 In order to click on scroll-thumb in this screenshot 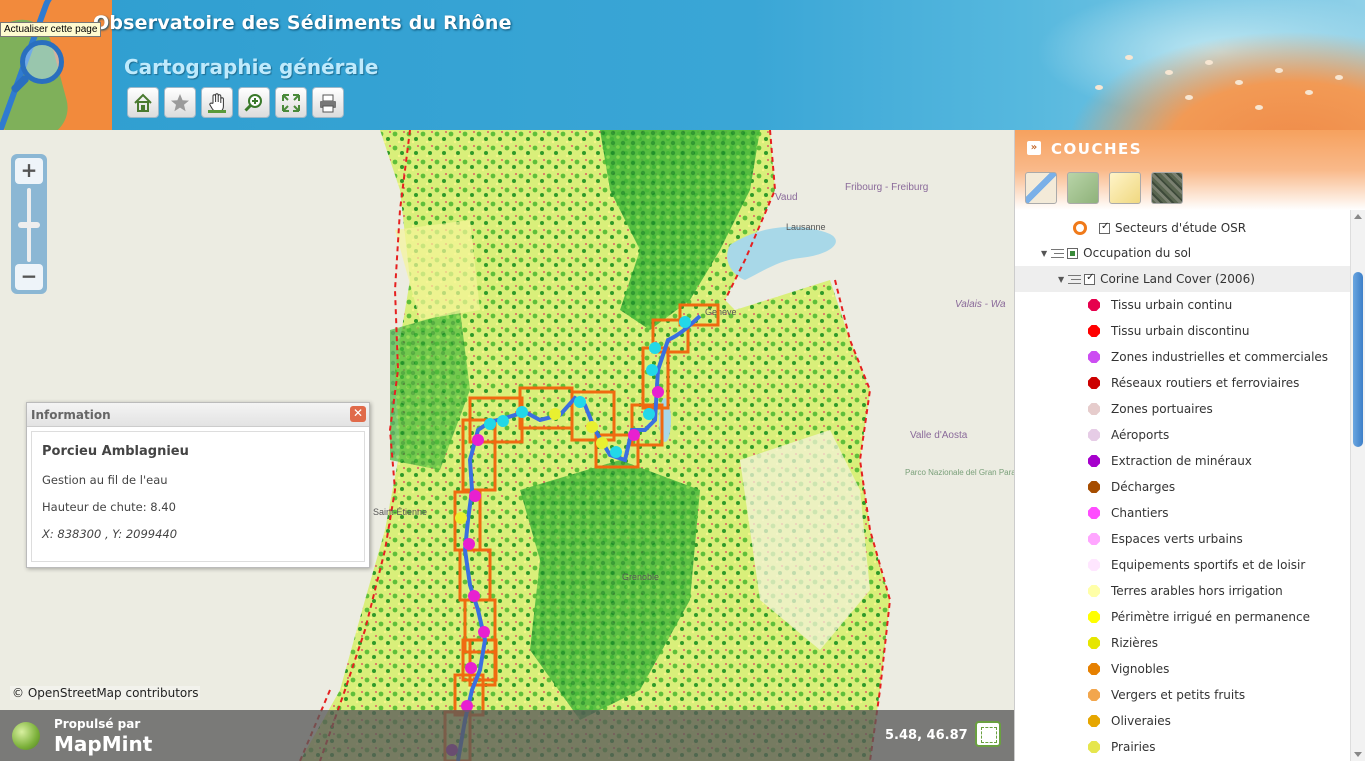, I will do `click(1358, 359)`.